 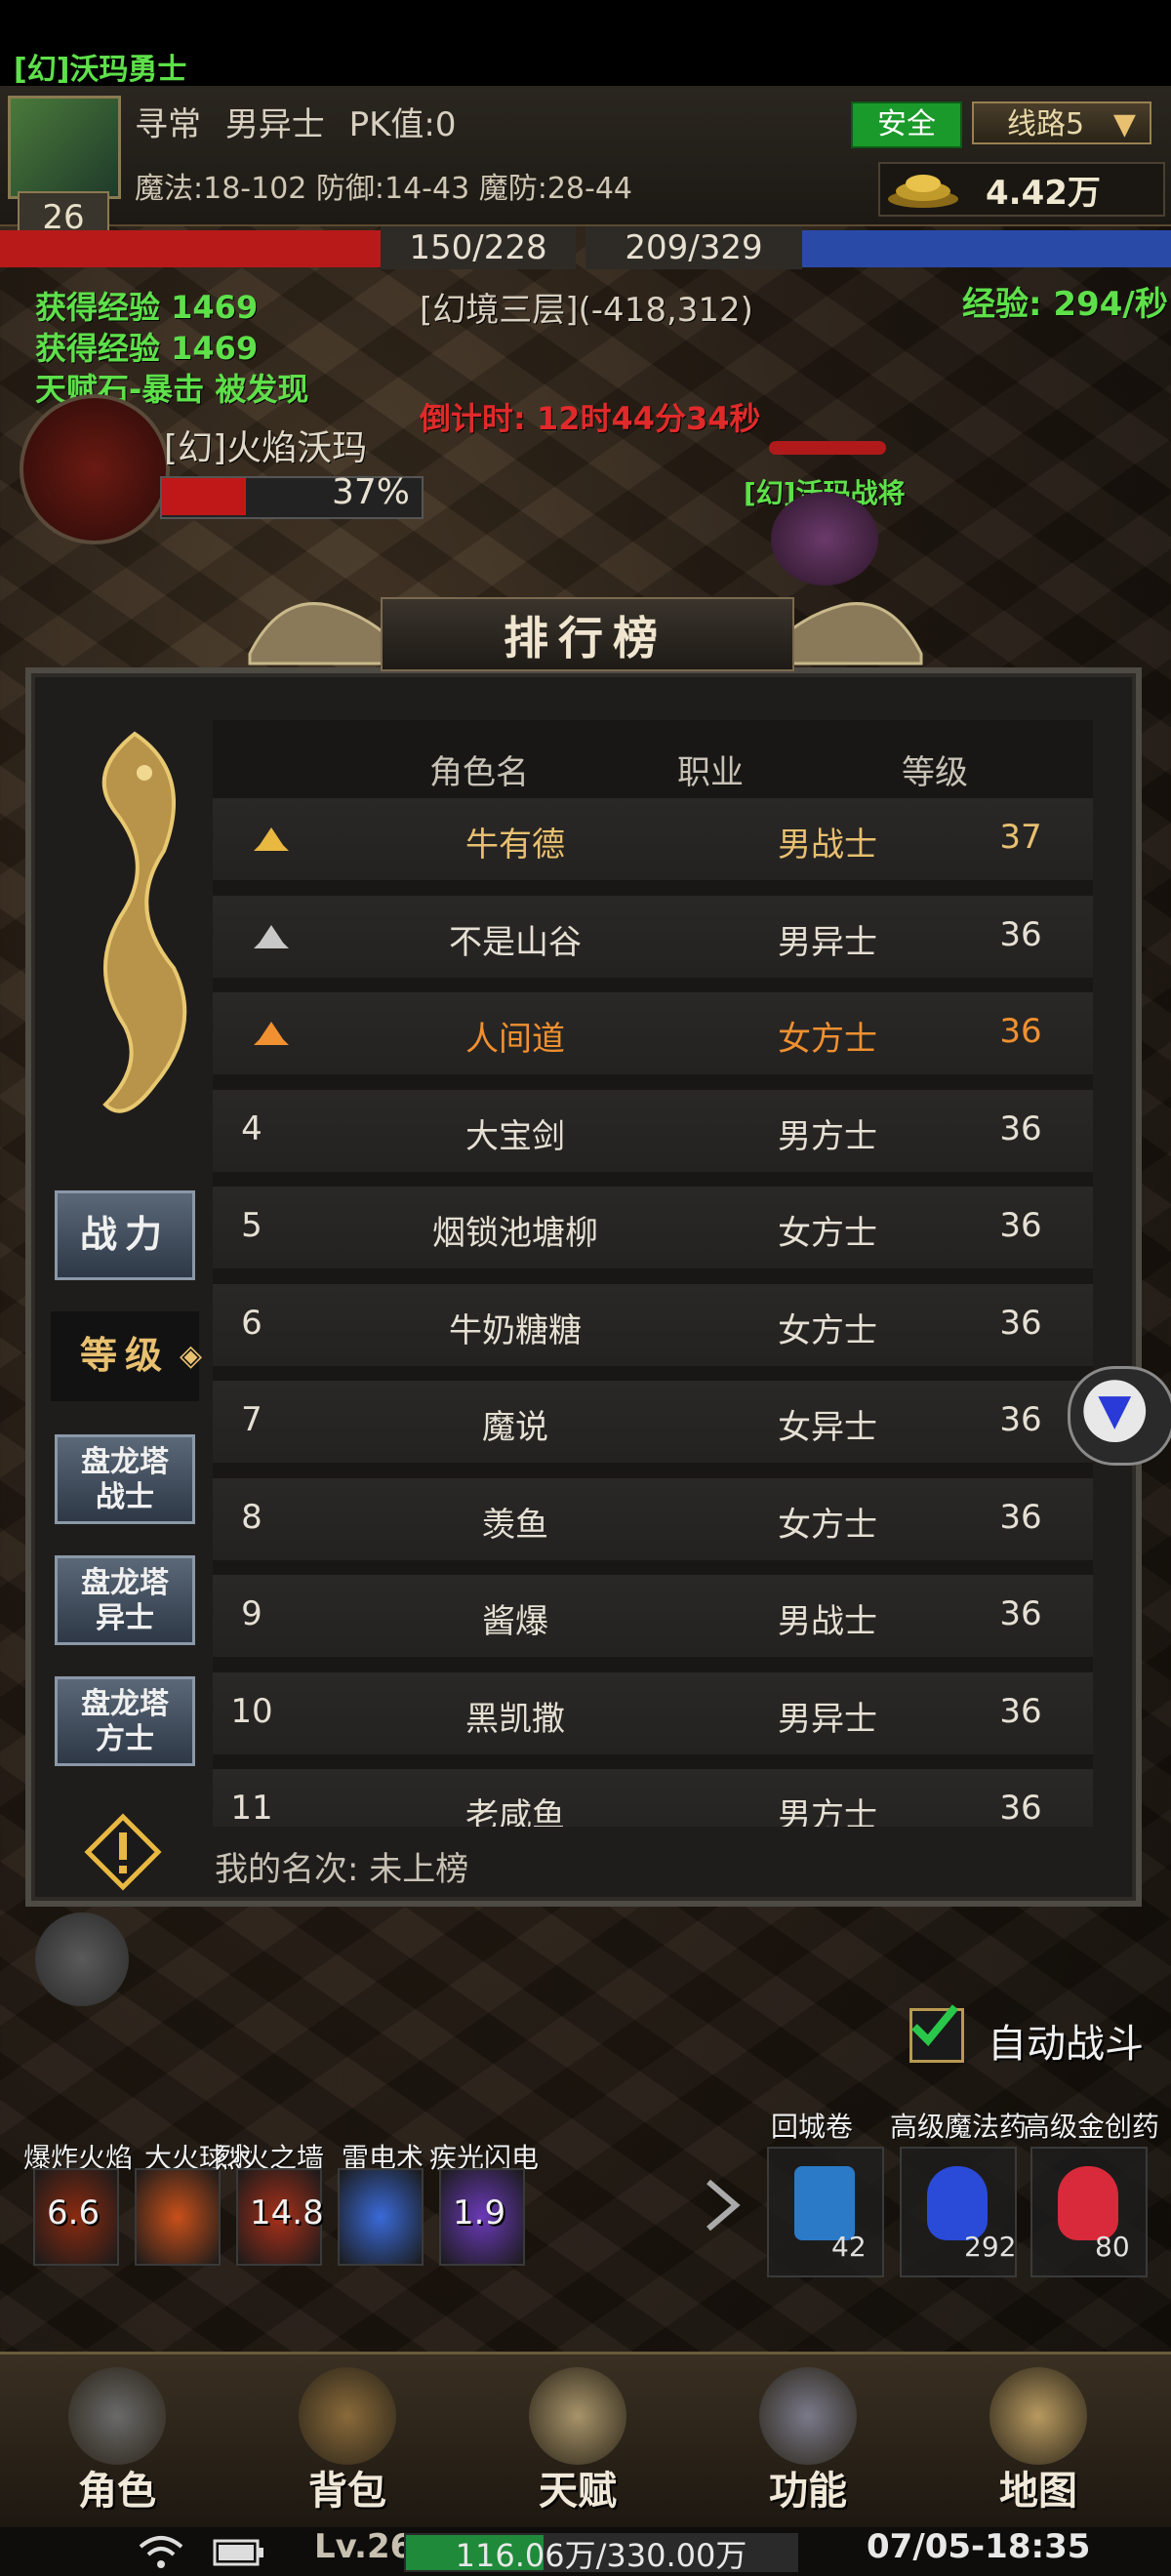 What do you see at coordinates (64, 147) in the screenshot?
I see `player-avatar` at bounding box center [64, 147].